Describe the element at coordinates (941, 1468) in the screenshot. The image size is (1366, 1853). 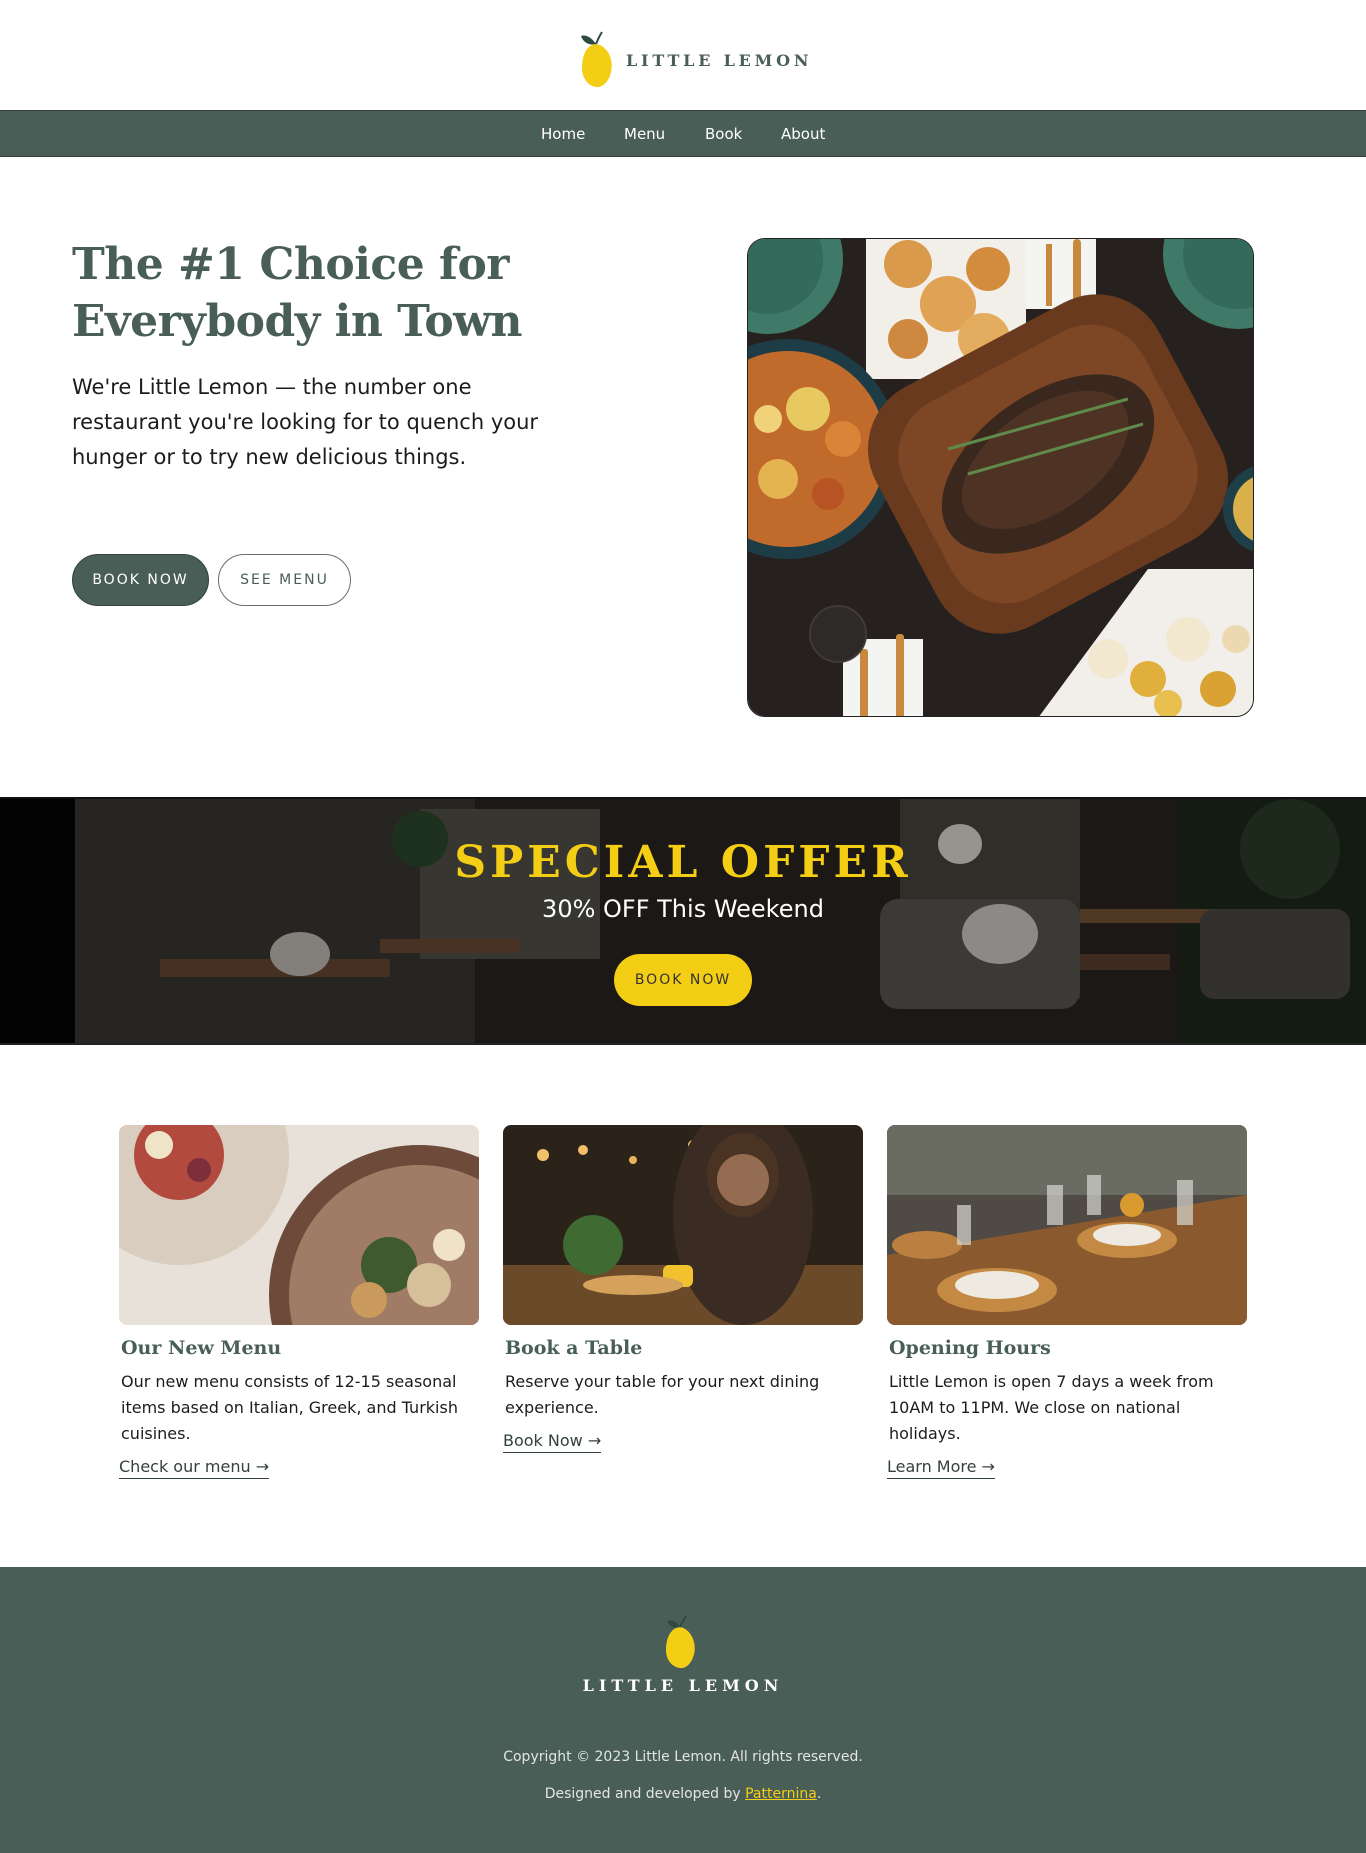
I see `learn-more-link: Learn More →` at that location.